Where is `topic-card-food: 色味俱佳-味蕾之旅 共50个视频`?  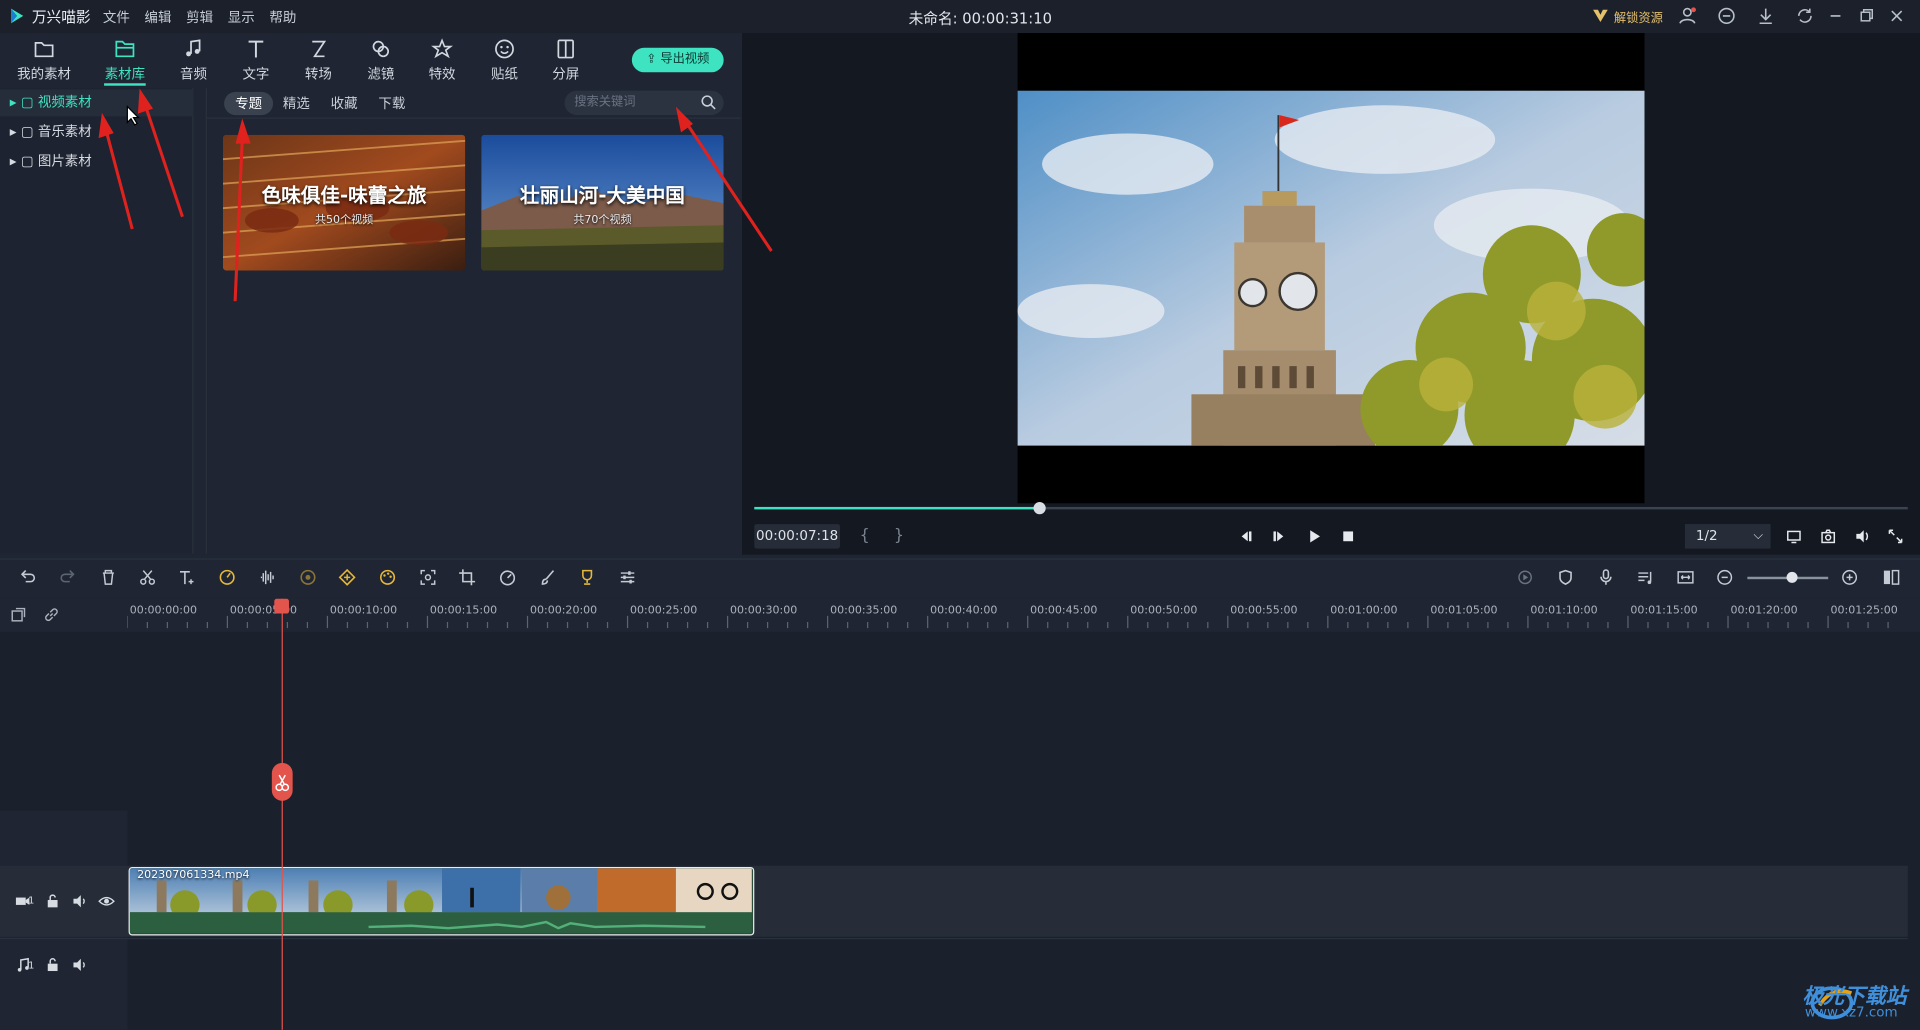
topic-card-food: 色味俱佳-味蕾之旅 共50个视频 is located at coordinates (344, 202).